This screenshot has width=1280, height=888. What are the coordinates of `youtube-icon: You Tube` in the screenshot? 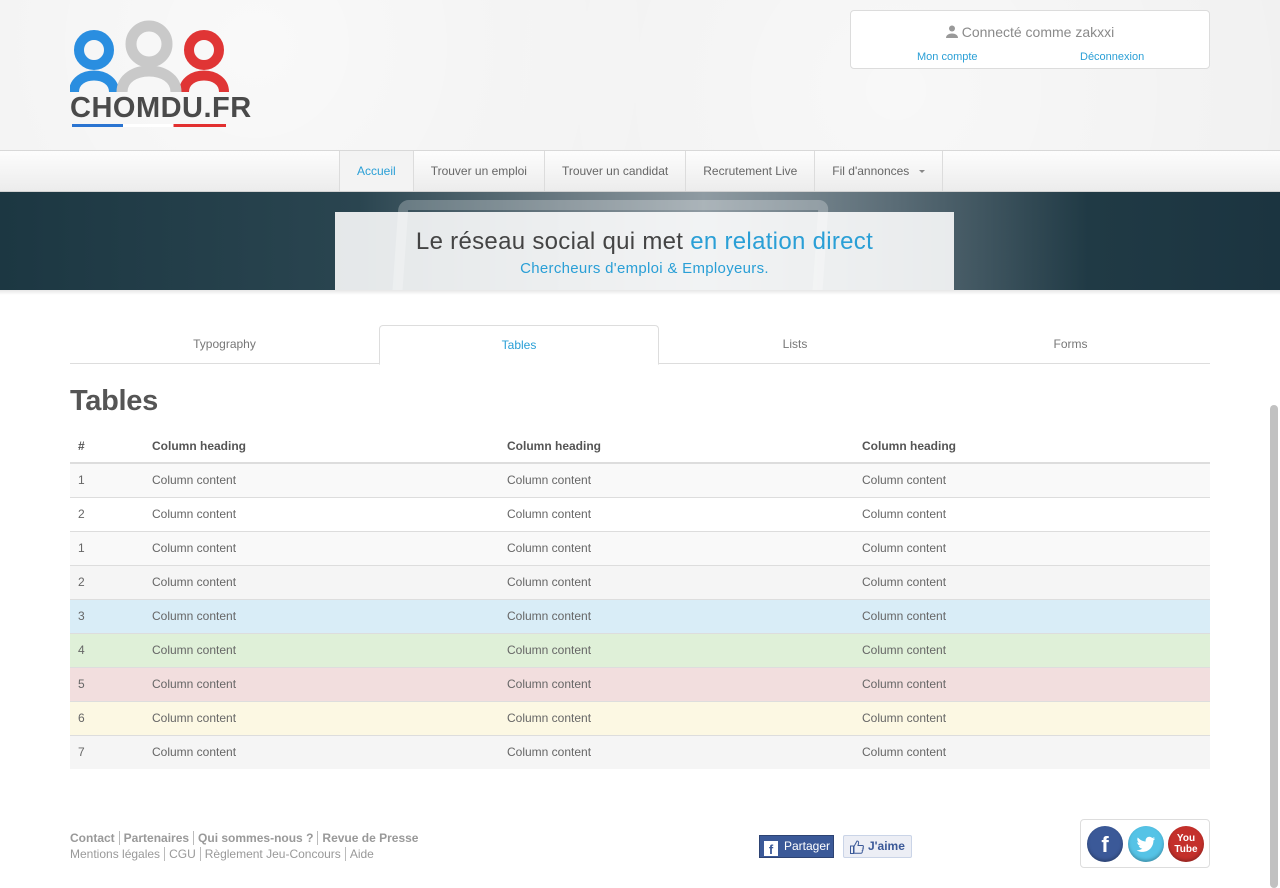 It's located at (1186, 844).